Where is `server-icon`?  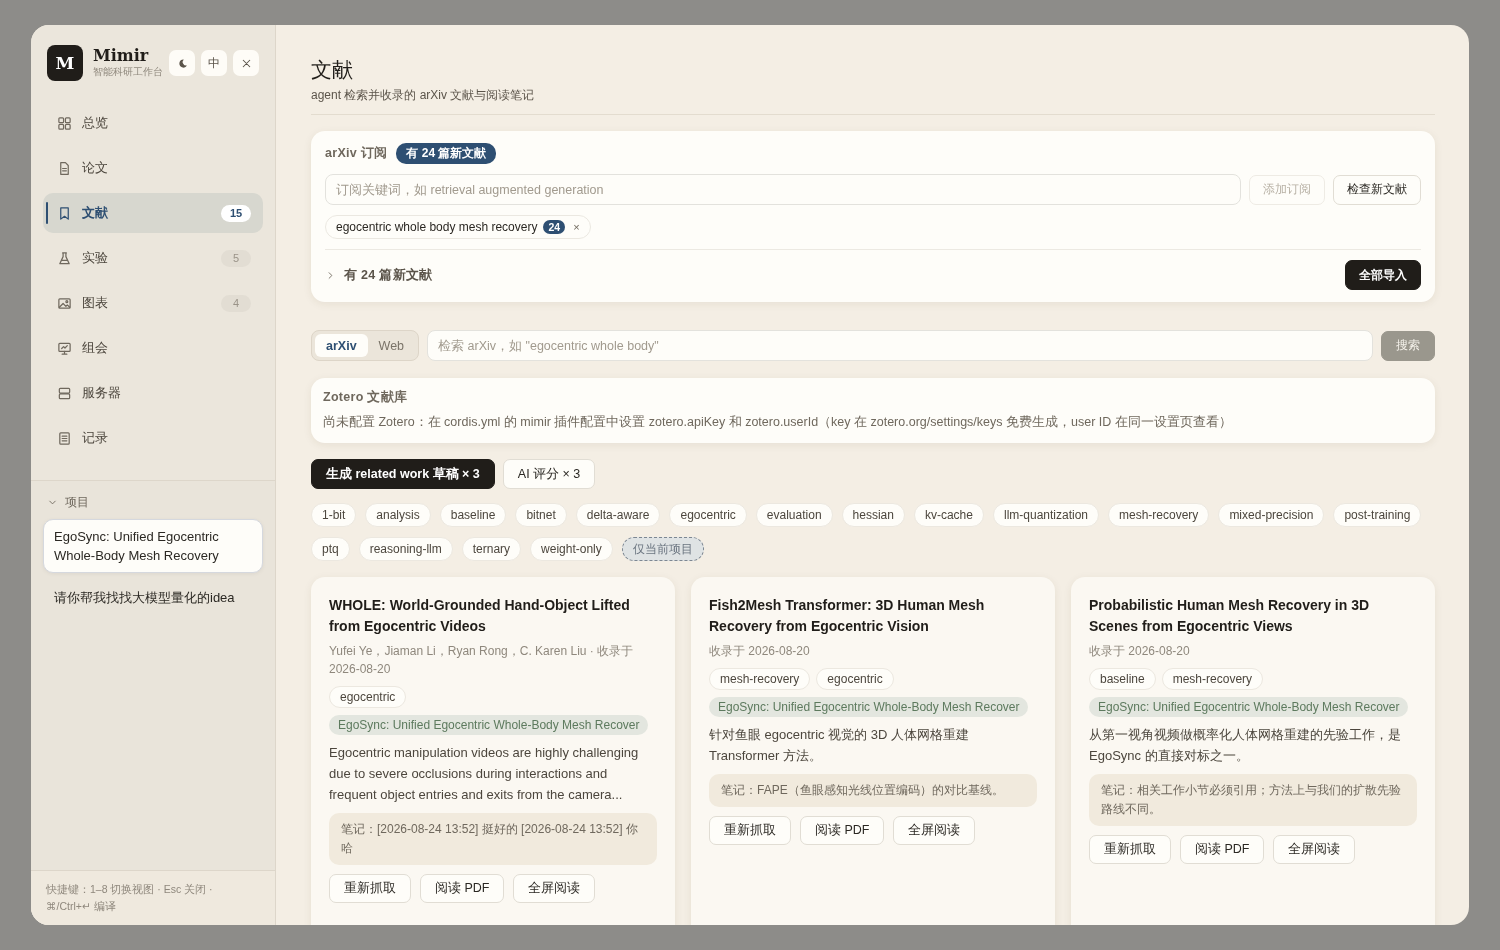 server-icon is located at coordinates (64, 393).